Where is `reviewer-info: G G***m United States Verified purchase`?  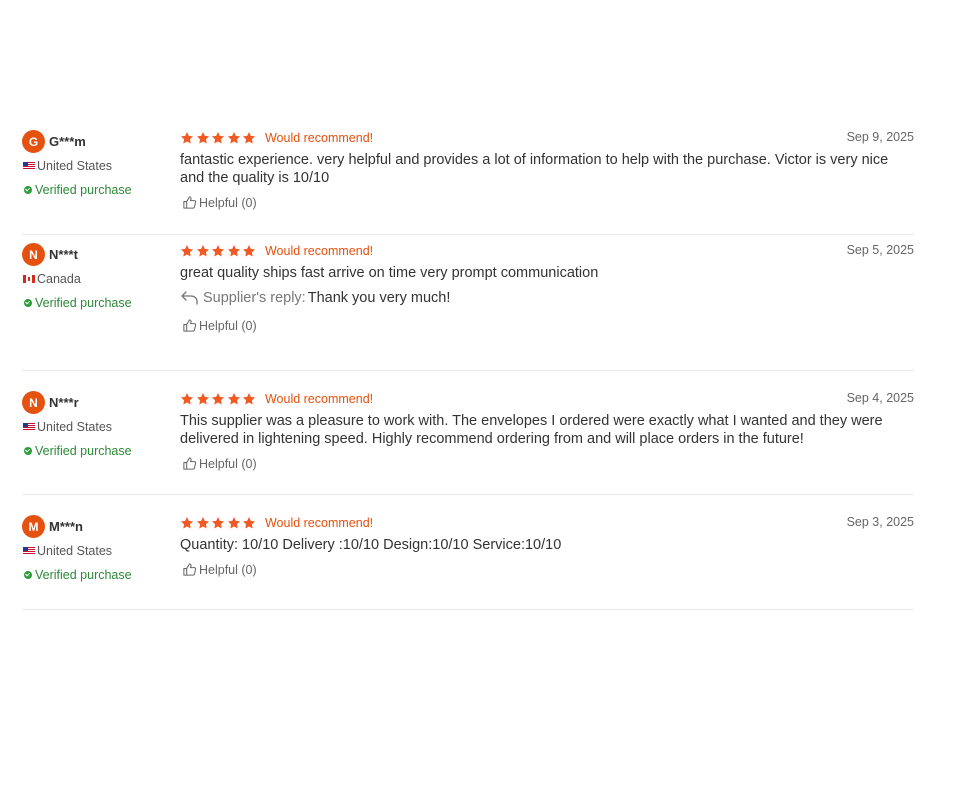
reviewer-info: G G***m United States Verified purchase is located at coordinates (97, 163).